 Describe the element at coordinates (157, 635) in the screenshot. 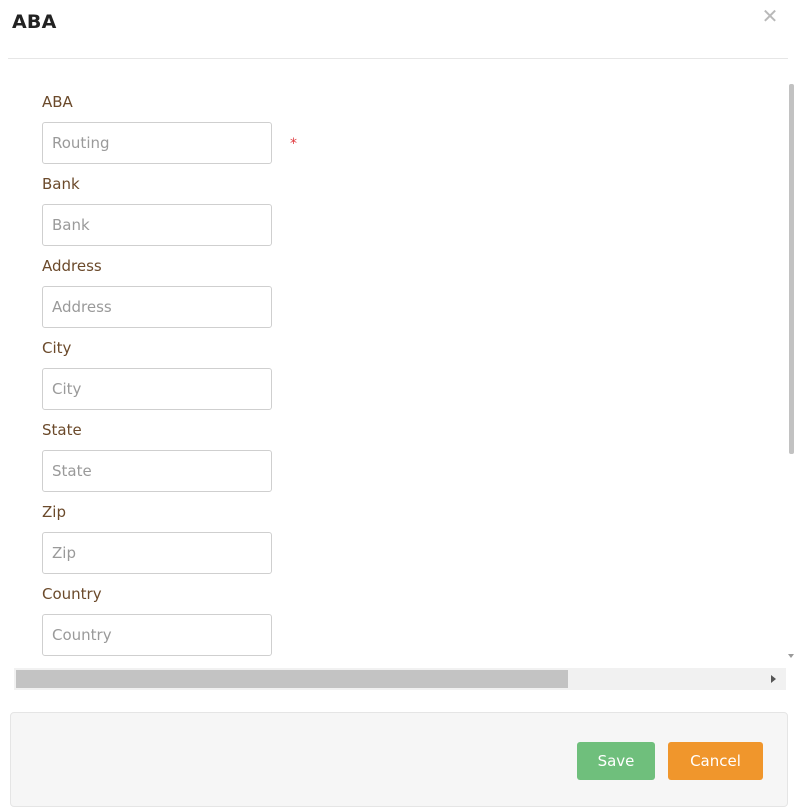

I see `country-input` at that location.